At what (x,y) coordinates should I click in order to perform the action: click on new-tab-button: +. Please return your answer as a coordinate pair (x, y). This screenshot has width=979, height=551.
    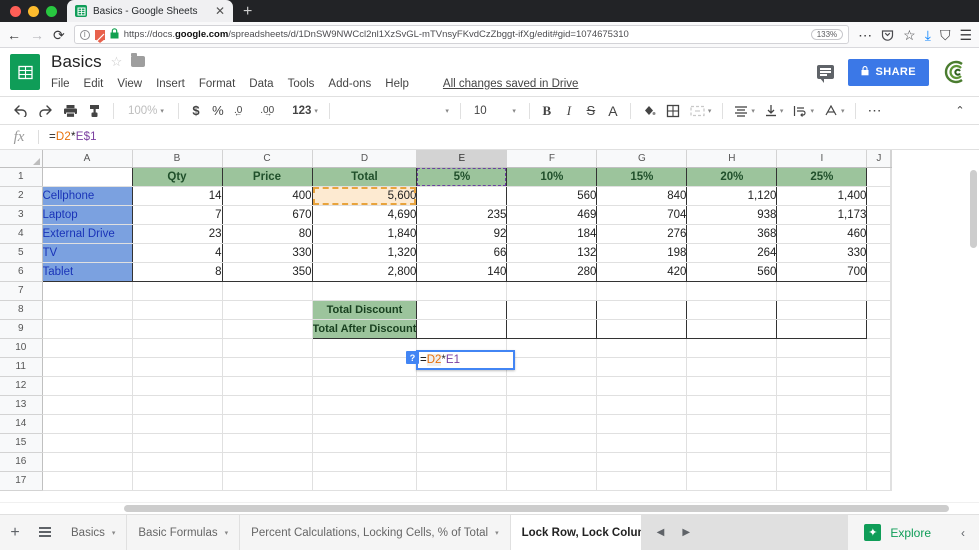
    Looking at the image, I should click on (247, 13).